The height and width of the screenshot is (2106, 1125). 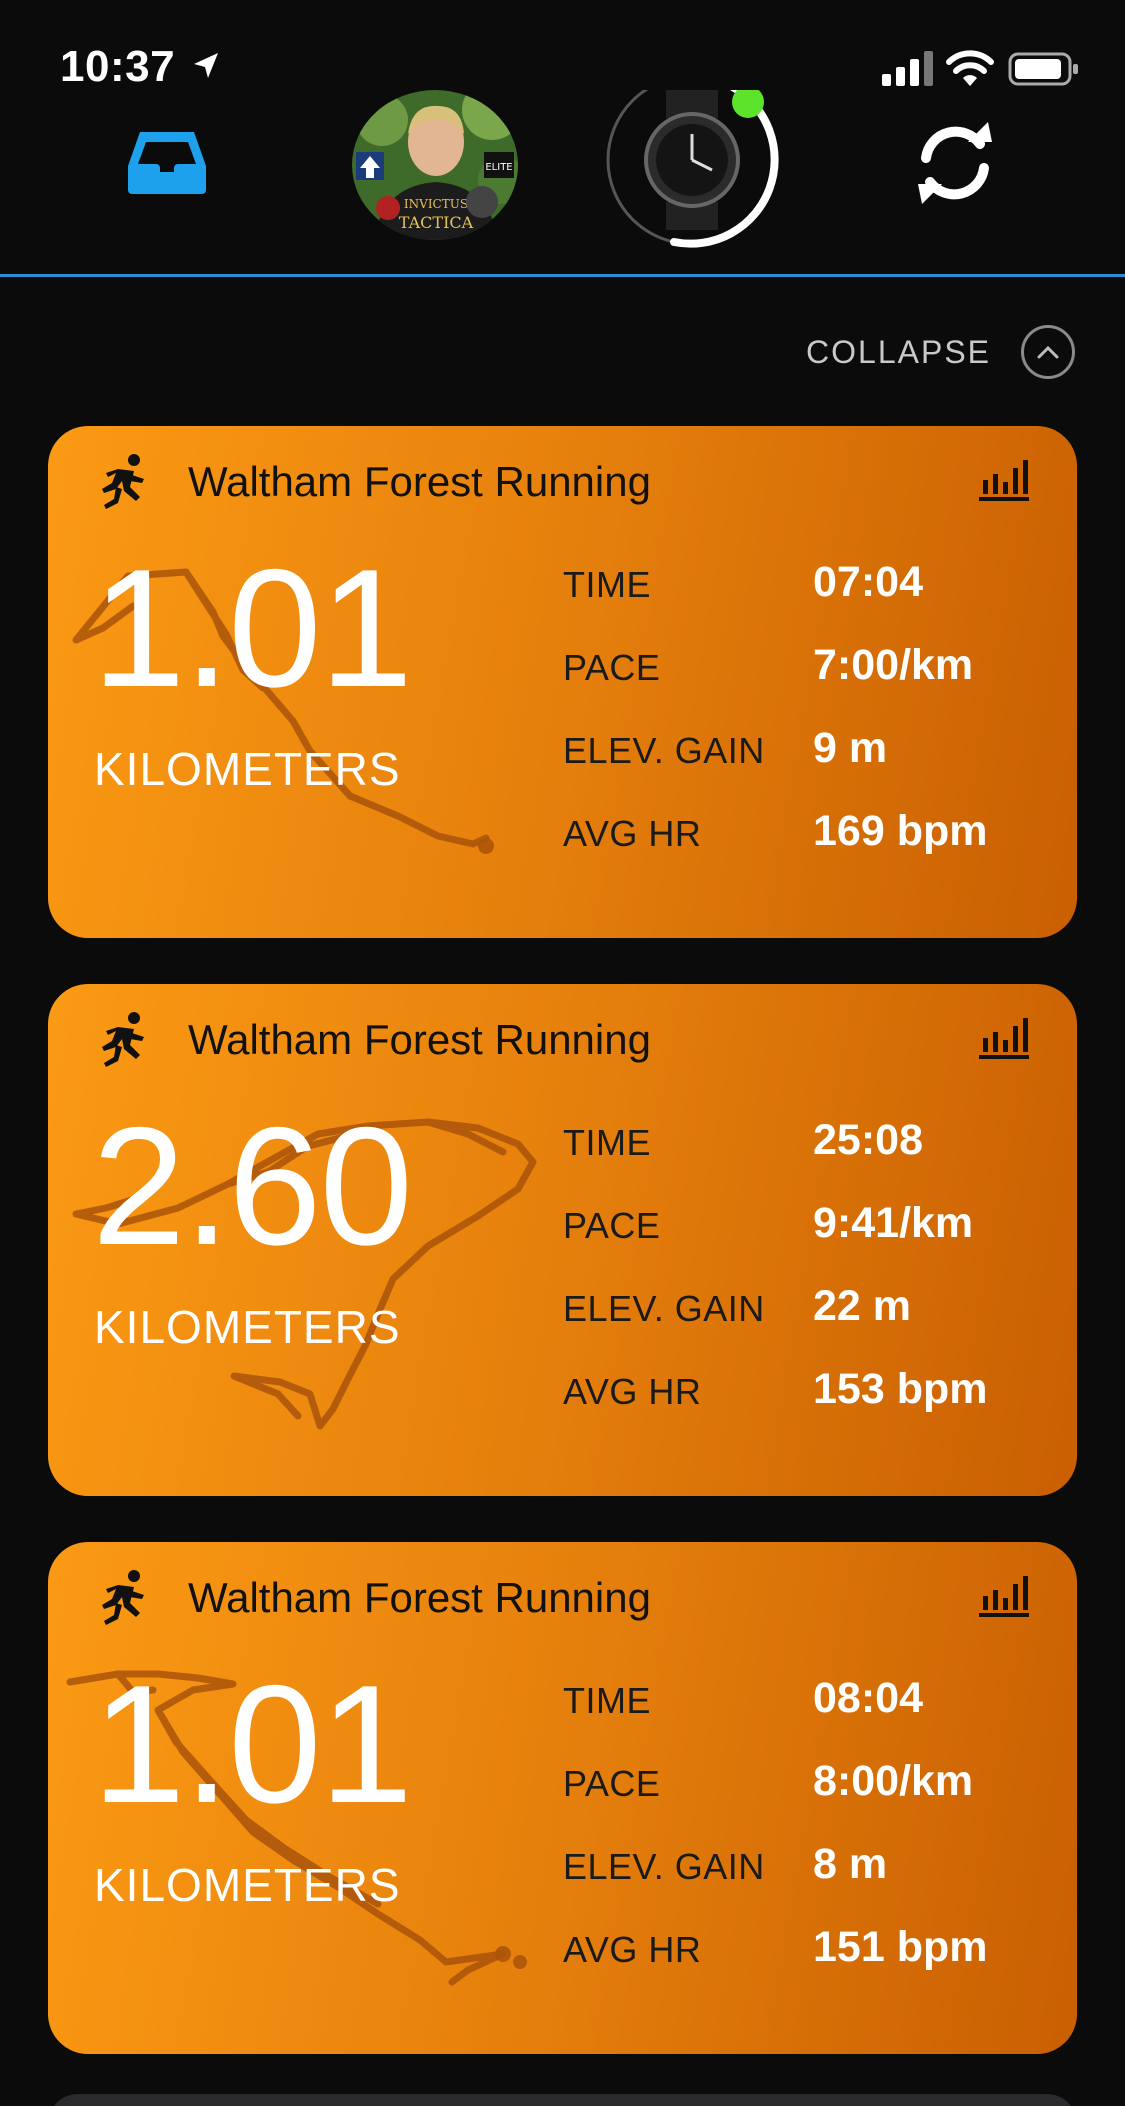 What do you see at coordinates (775, 851) in the screenshot?
I see `stat-row: AVG HR 169 bpm` at bounding box center [775, 851].